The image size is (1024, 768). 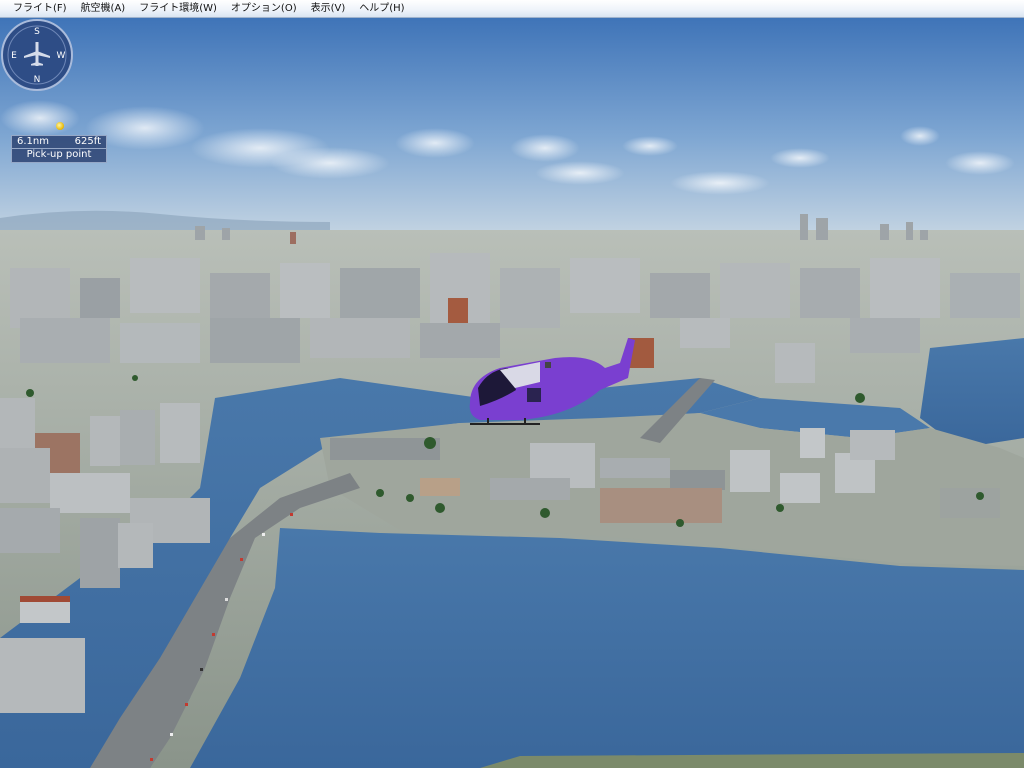 I want to click on menu-world: フライト環境(W), so click(x=178, y=9).